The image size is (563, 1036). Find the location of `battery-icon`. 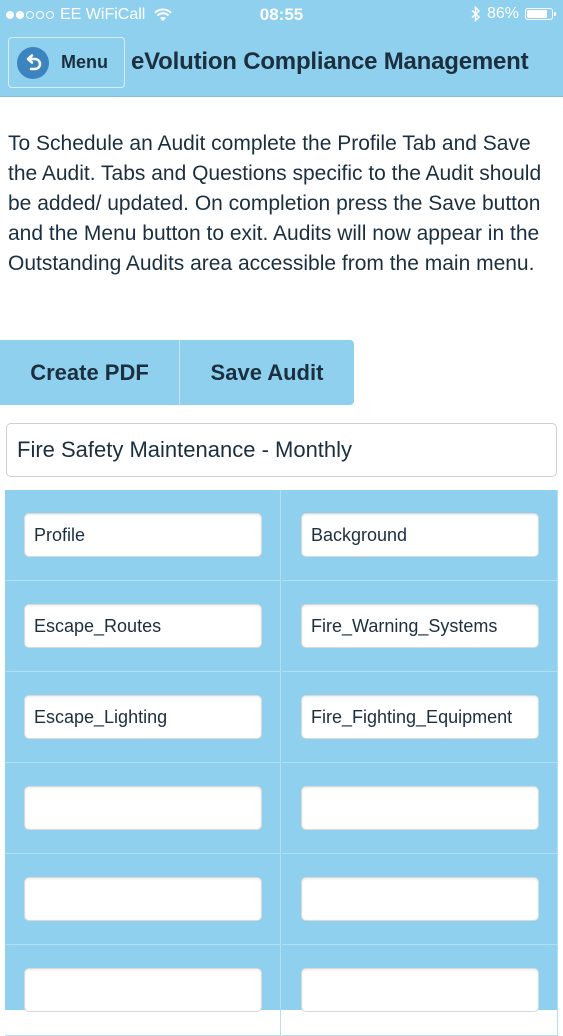

battery-icon is located at coordinates (540, 14).